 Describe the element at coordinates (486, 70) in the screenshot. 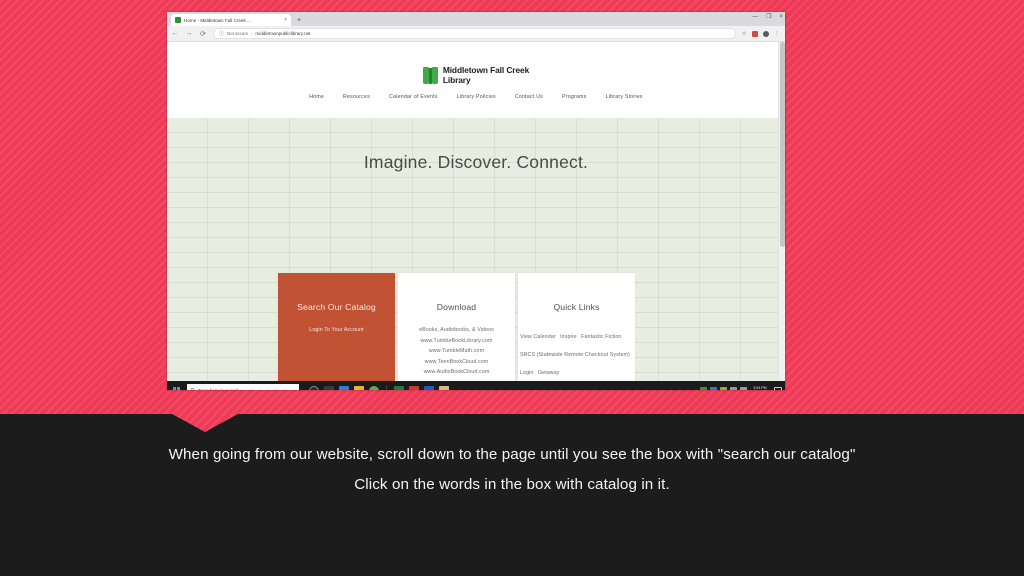

I see `logo-line-1: Middletown Fall Creek` at that location.